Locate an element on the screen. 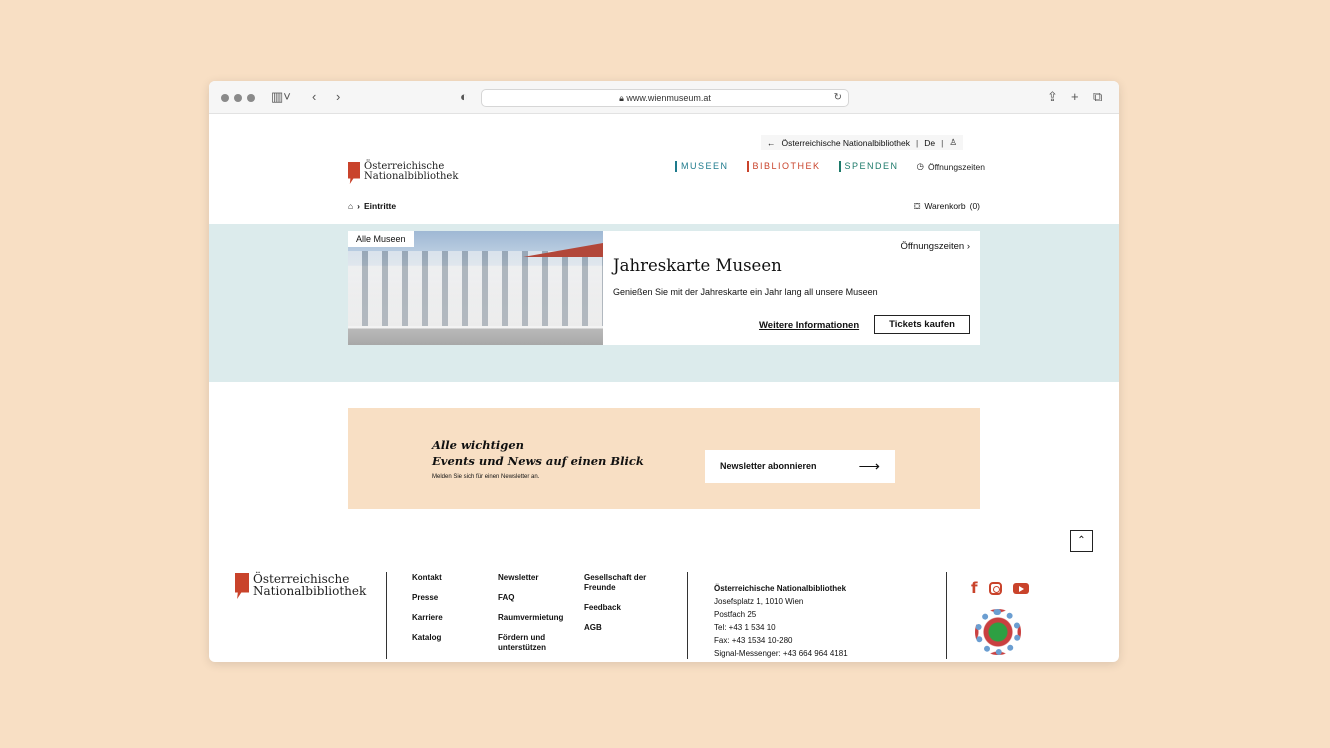  language-switch: De is located at coordinates (929, 143).